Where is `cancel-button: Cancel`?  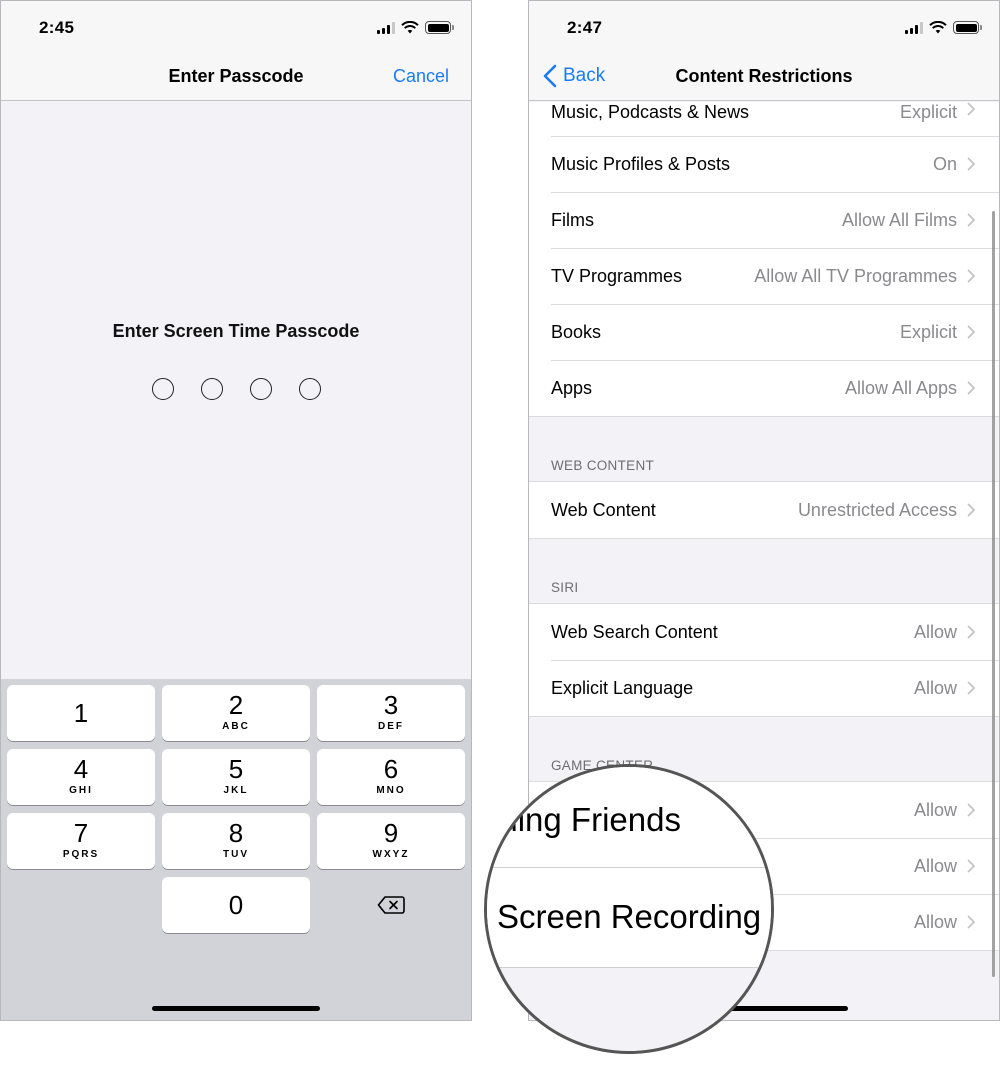
cancel-button: Cancel is located at coordinates (421, 76).